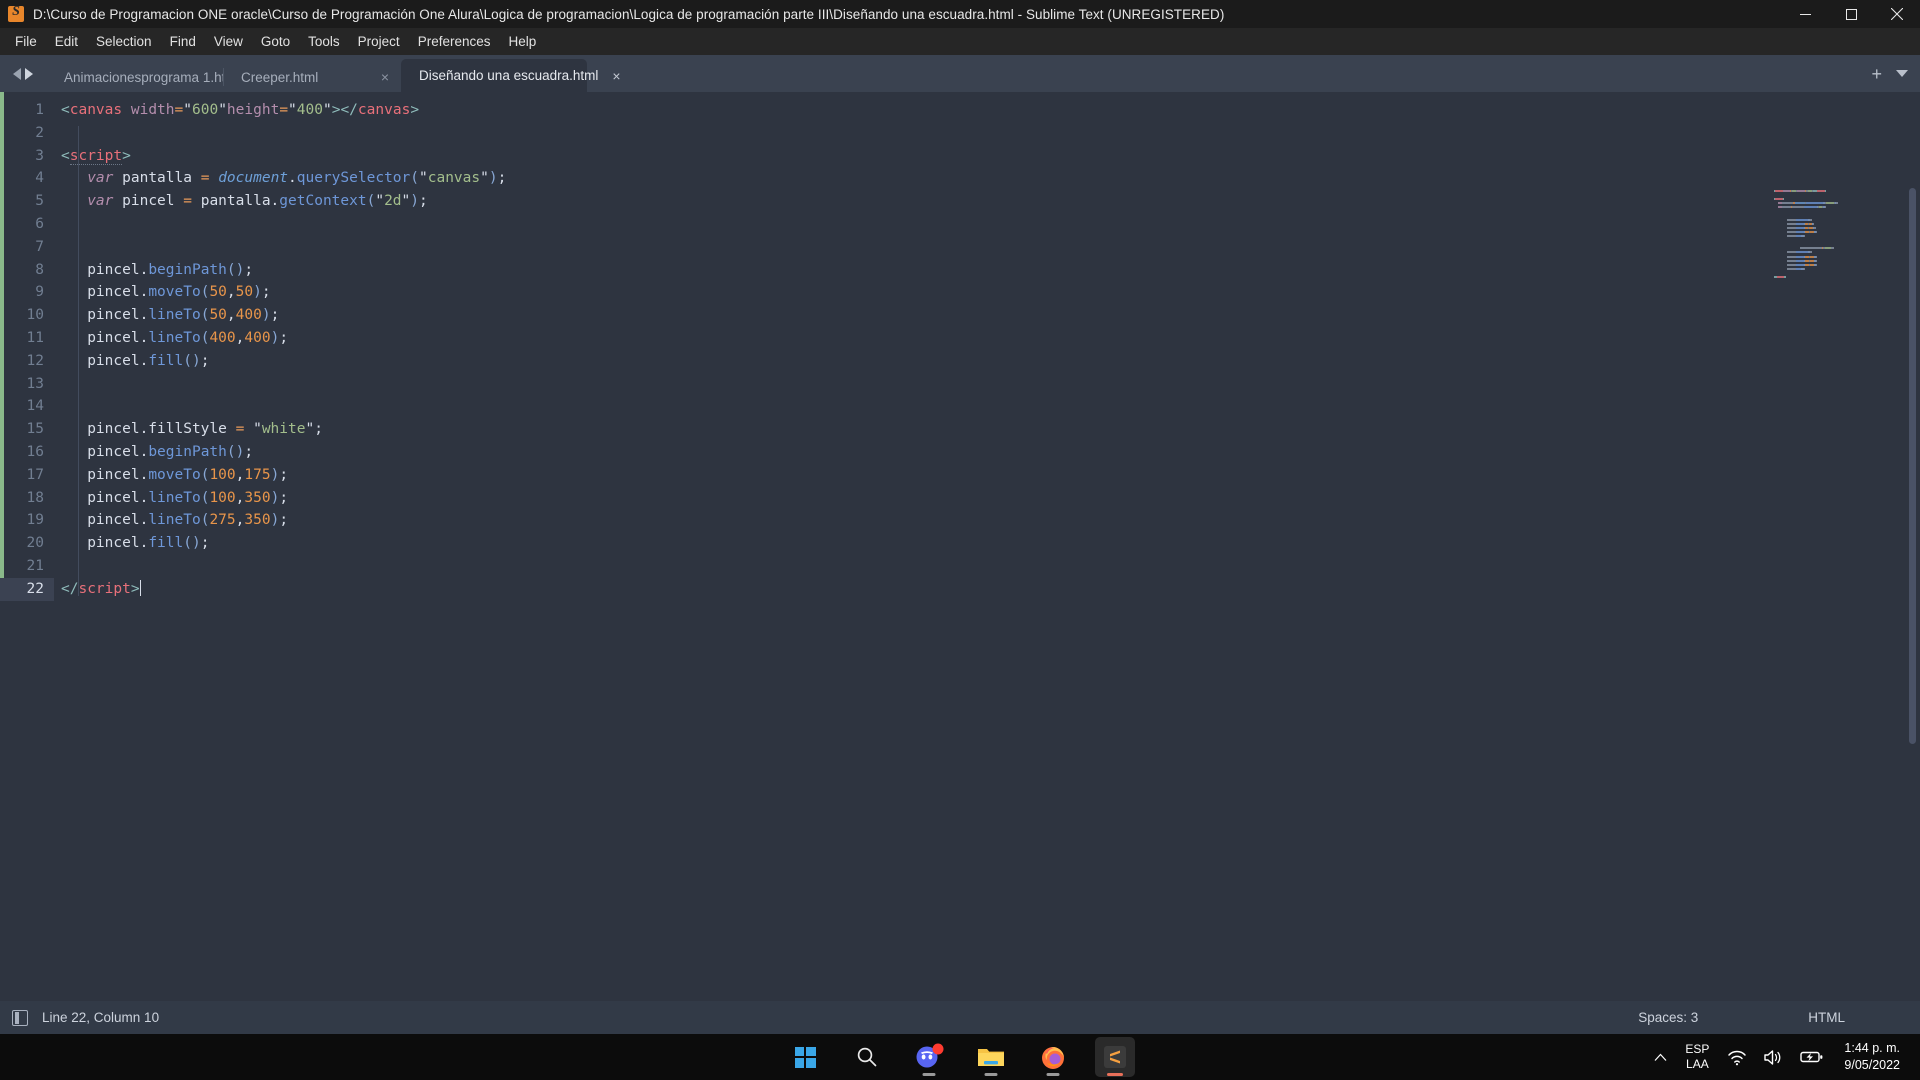  What do you see at coordinates (275, 41) in the screenshot?
I see `menu-goto: Goto` at bounding box center [275, 41].